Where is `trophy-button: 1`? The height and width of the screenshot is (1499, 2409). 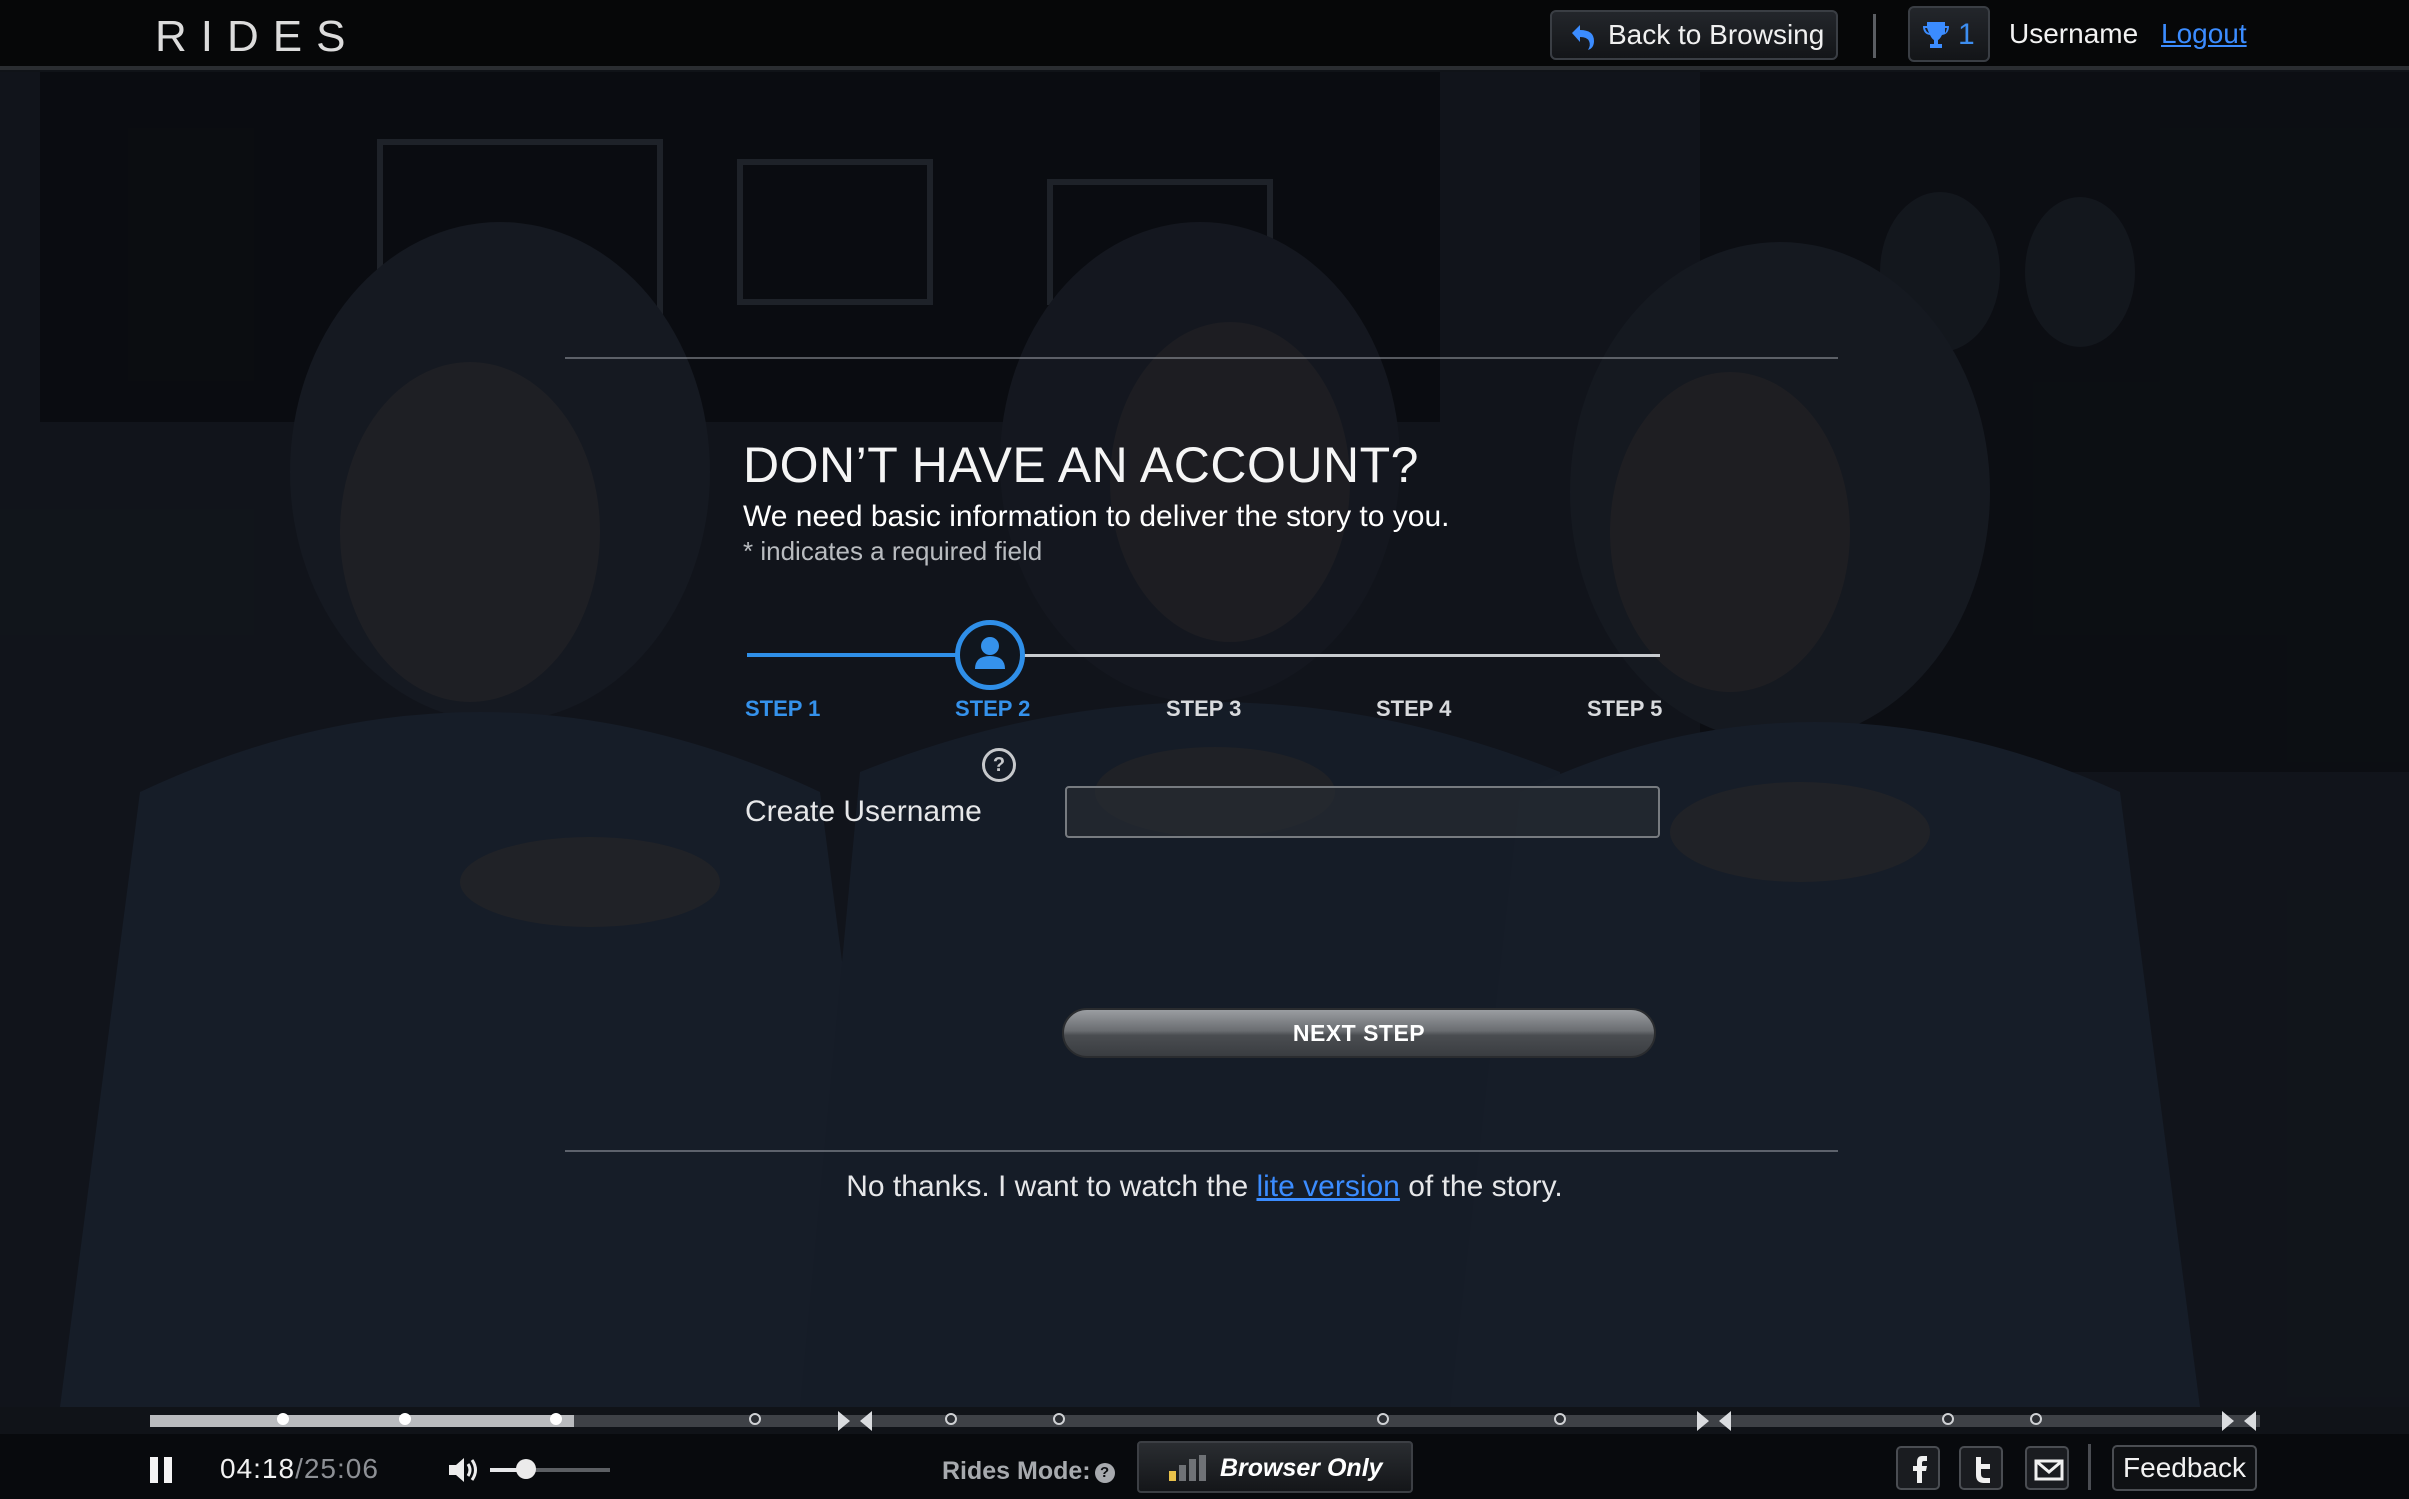 trophy-button: 1 is located at coordinates (1949, 34).